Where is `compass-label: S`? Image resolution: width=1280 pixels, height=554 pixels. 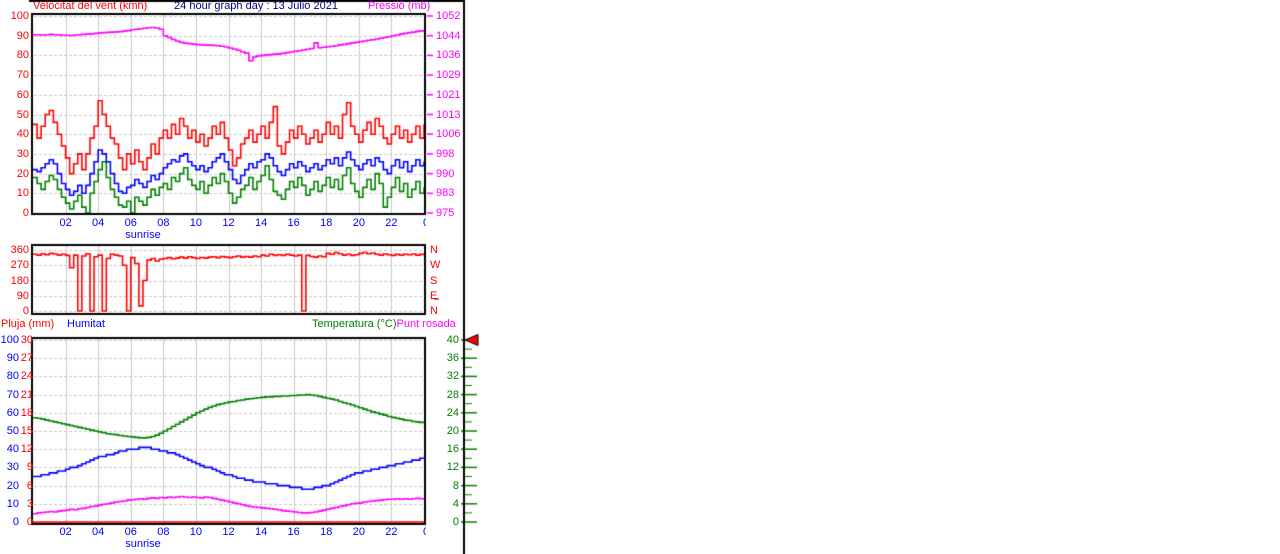 compass-label: S is located at coordinates (434, 280).